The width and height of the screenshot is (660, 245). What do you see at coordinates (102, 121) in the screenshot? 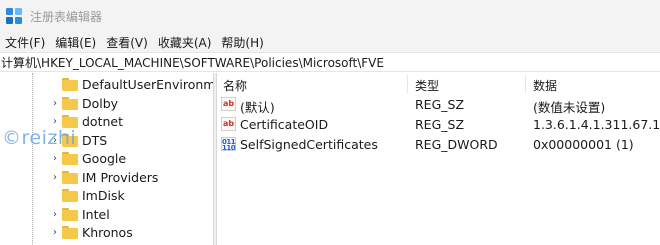
I see `tree-item-label: dotnet` at bounding box center [102, 121].